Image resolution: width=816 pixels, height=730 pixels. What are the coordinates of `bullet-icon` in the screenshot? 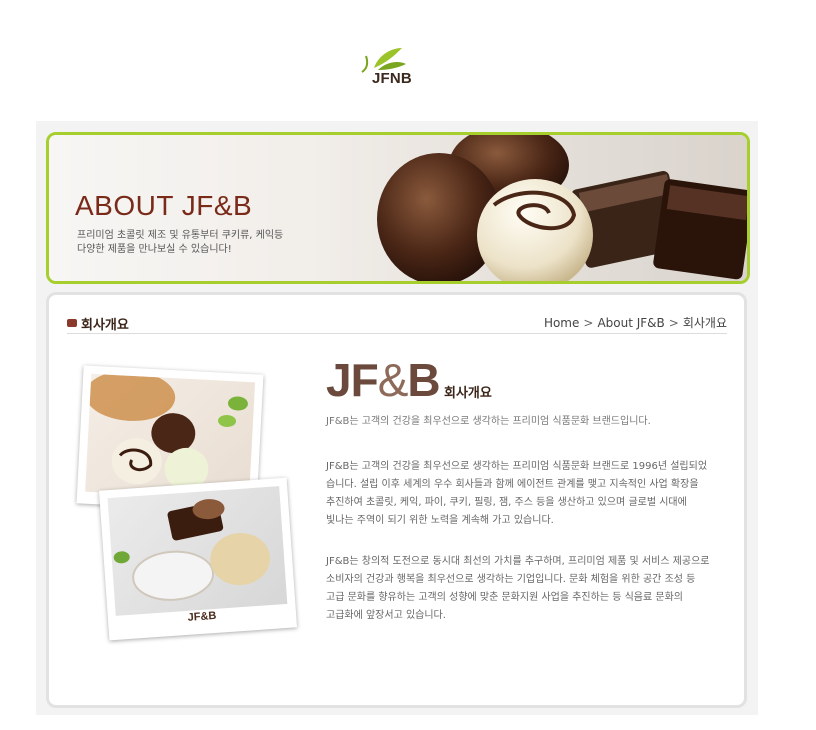 It's located at (72, 323).